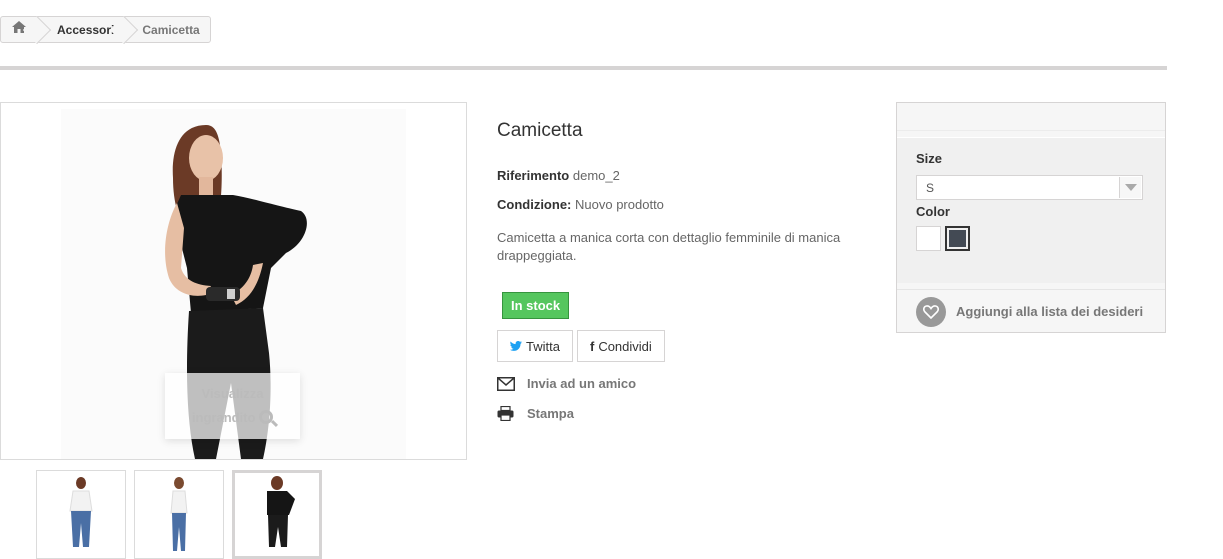 This screenshot has width=1223, height=559. I want to click on zoom-label-2: ingrandito, so click(223, 417).